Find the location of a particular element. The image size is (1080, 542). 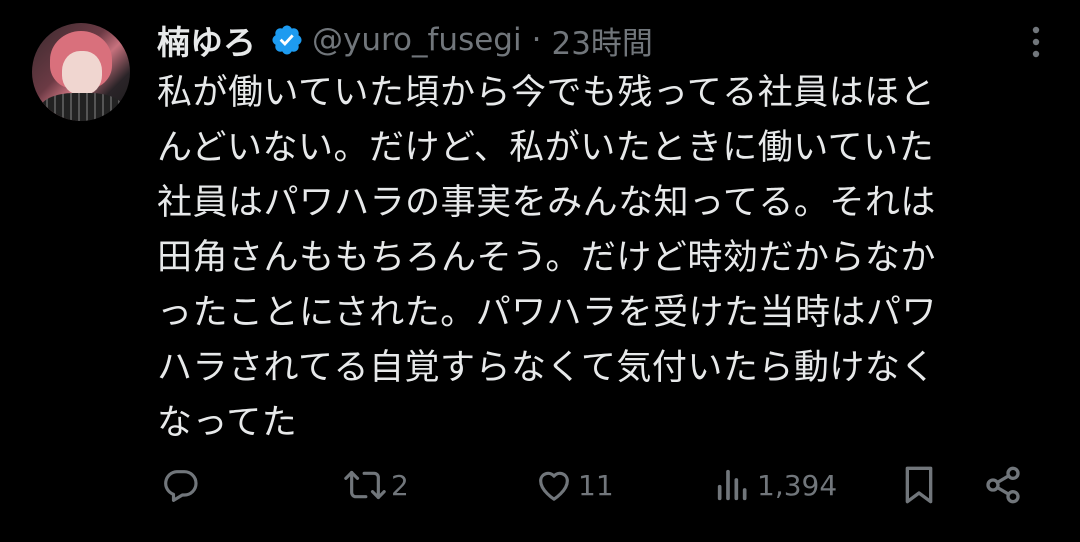

bookmark-button is located at coordinates (919, 485).